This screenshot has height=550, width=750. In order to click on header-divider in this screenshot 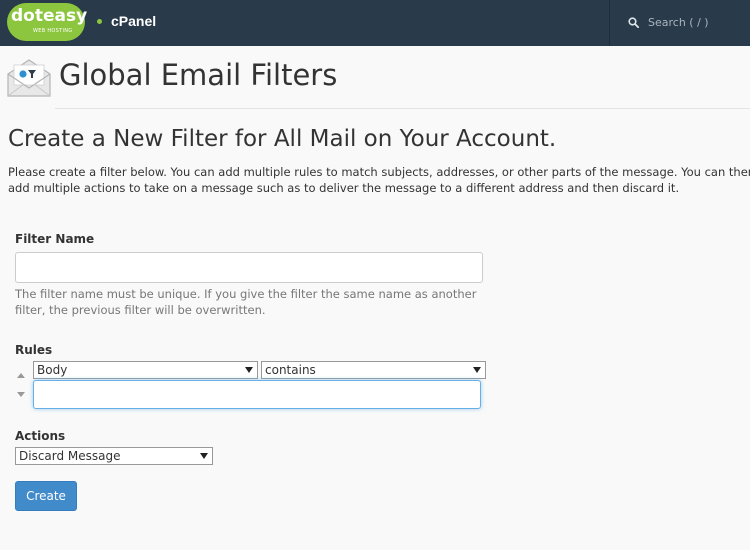, I will do `click(402, 108)`.